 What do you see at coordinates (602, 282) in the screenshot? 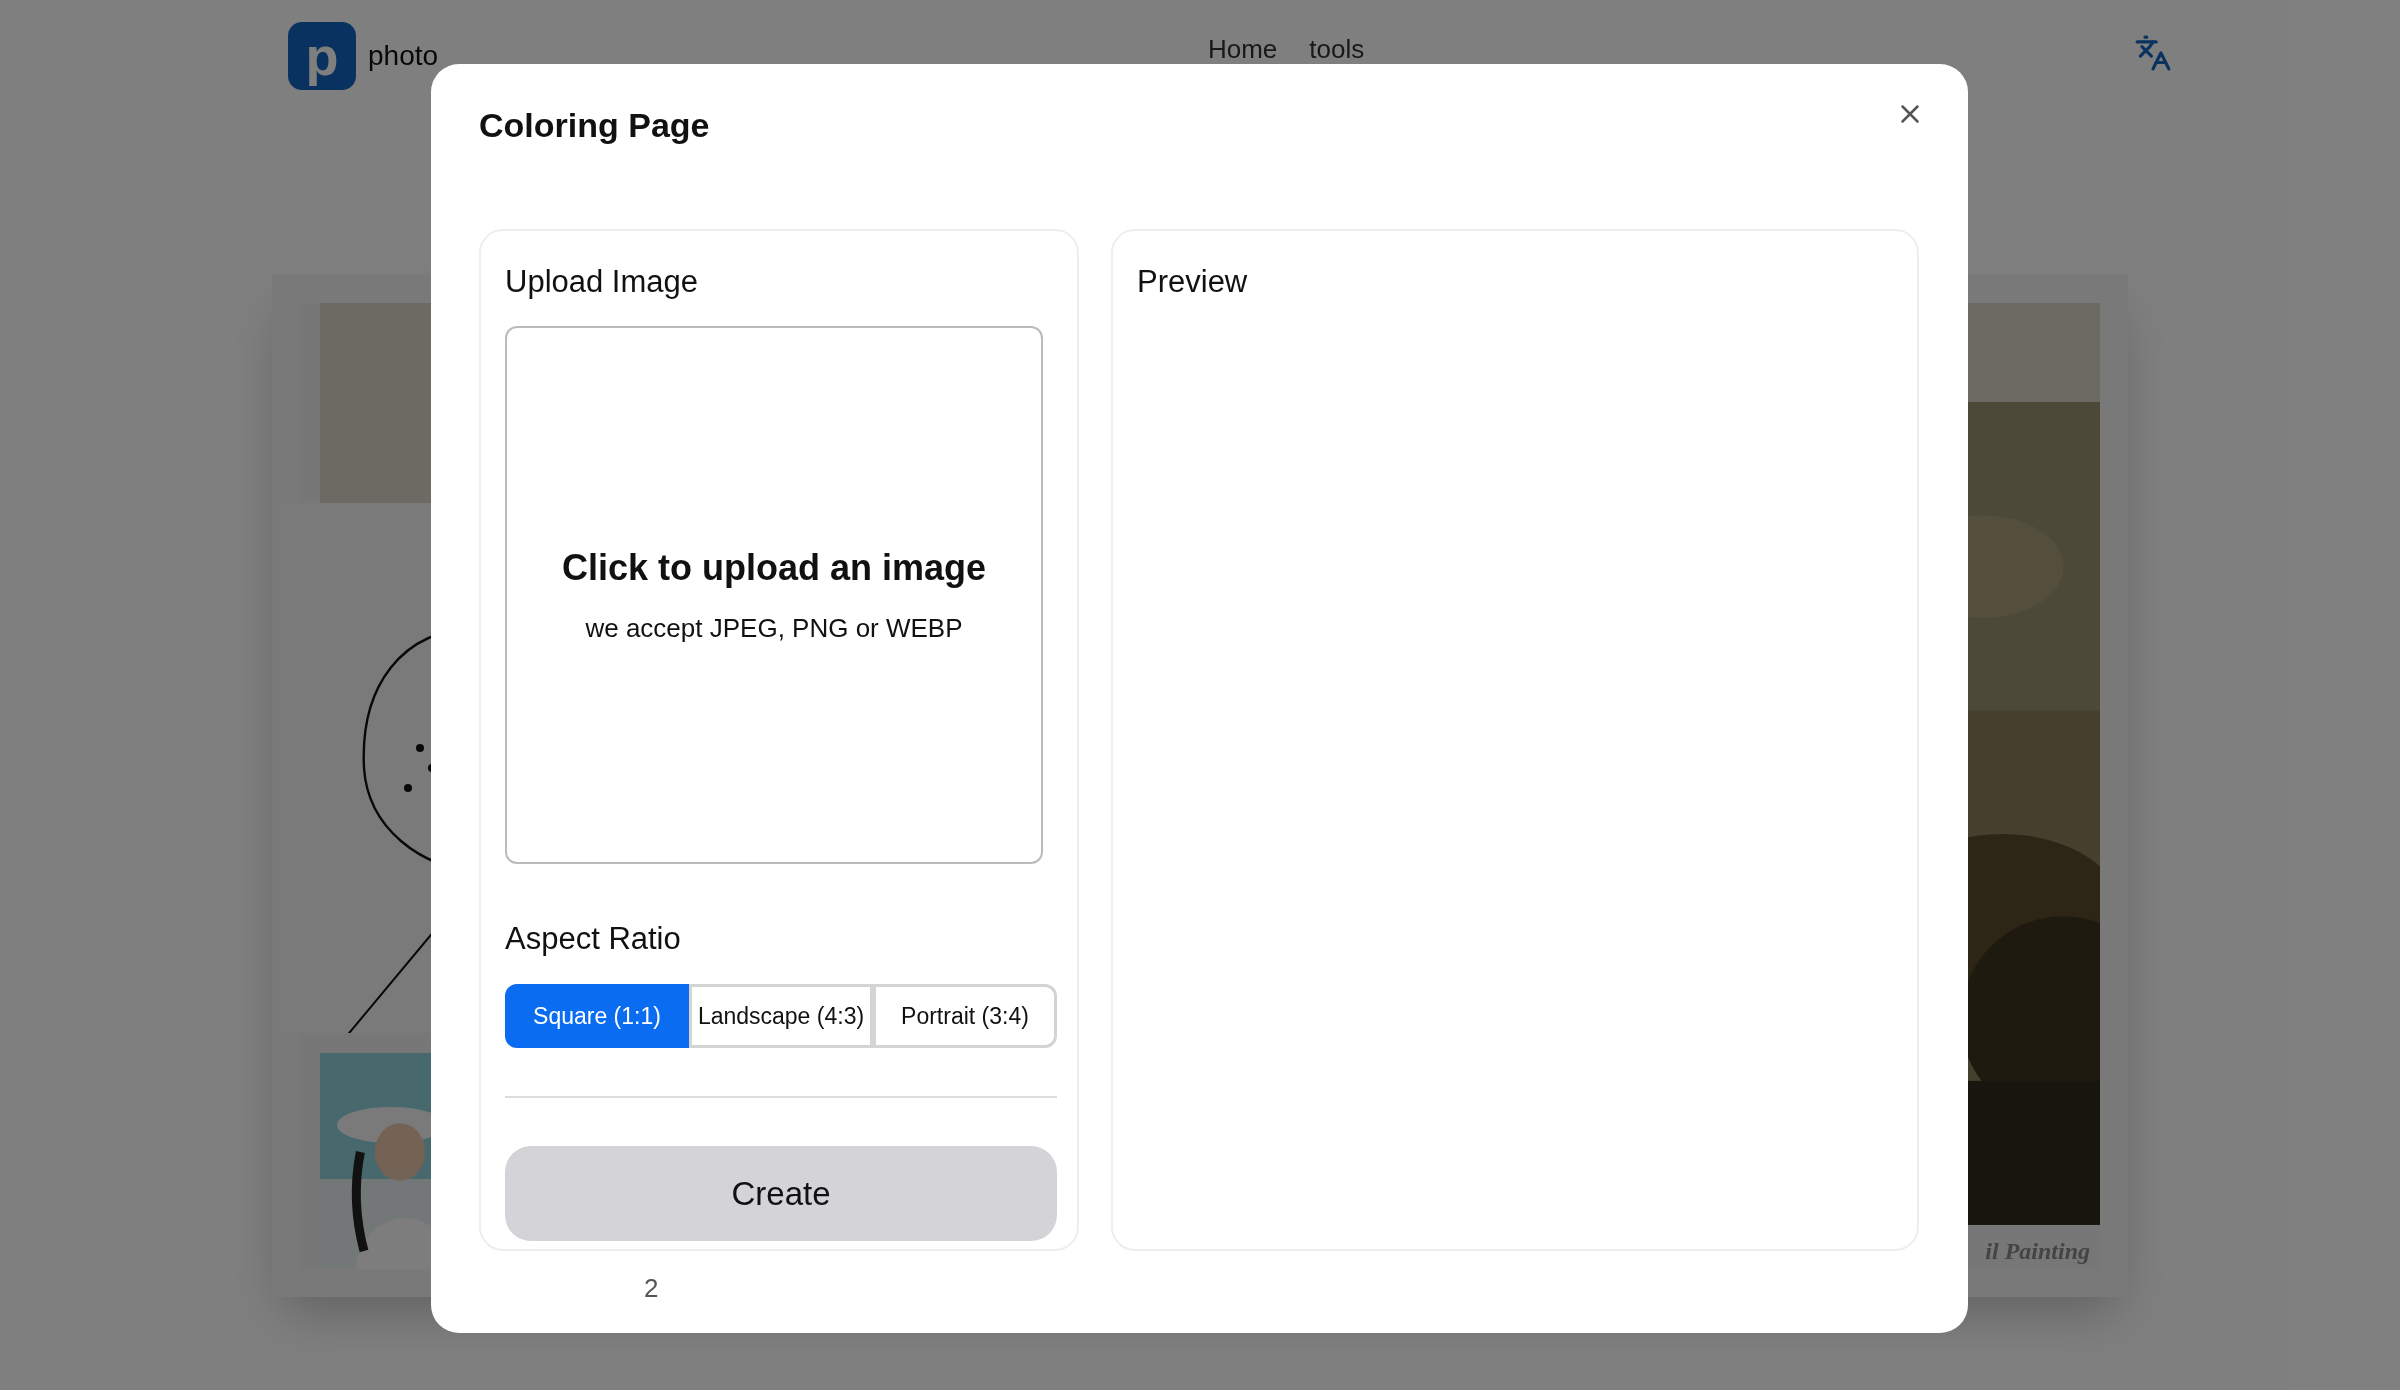
I see `upload-heading: Upload Image` at bounding box center [602, 282].